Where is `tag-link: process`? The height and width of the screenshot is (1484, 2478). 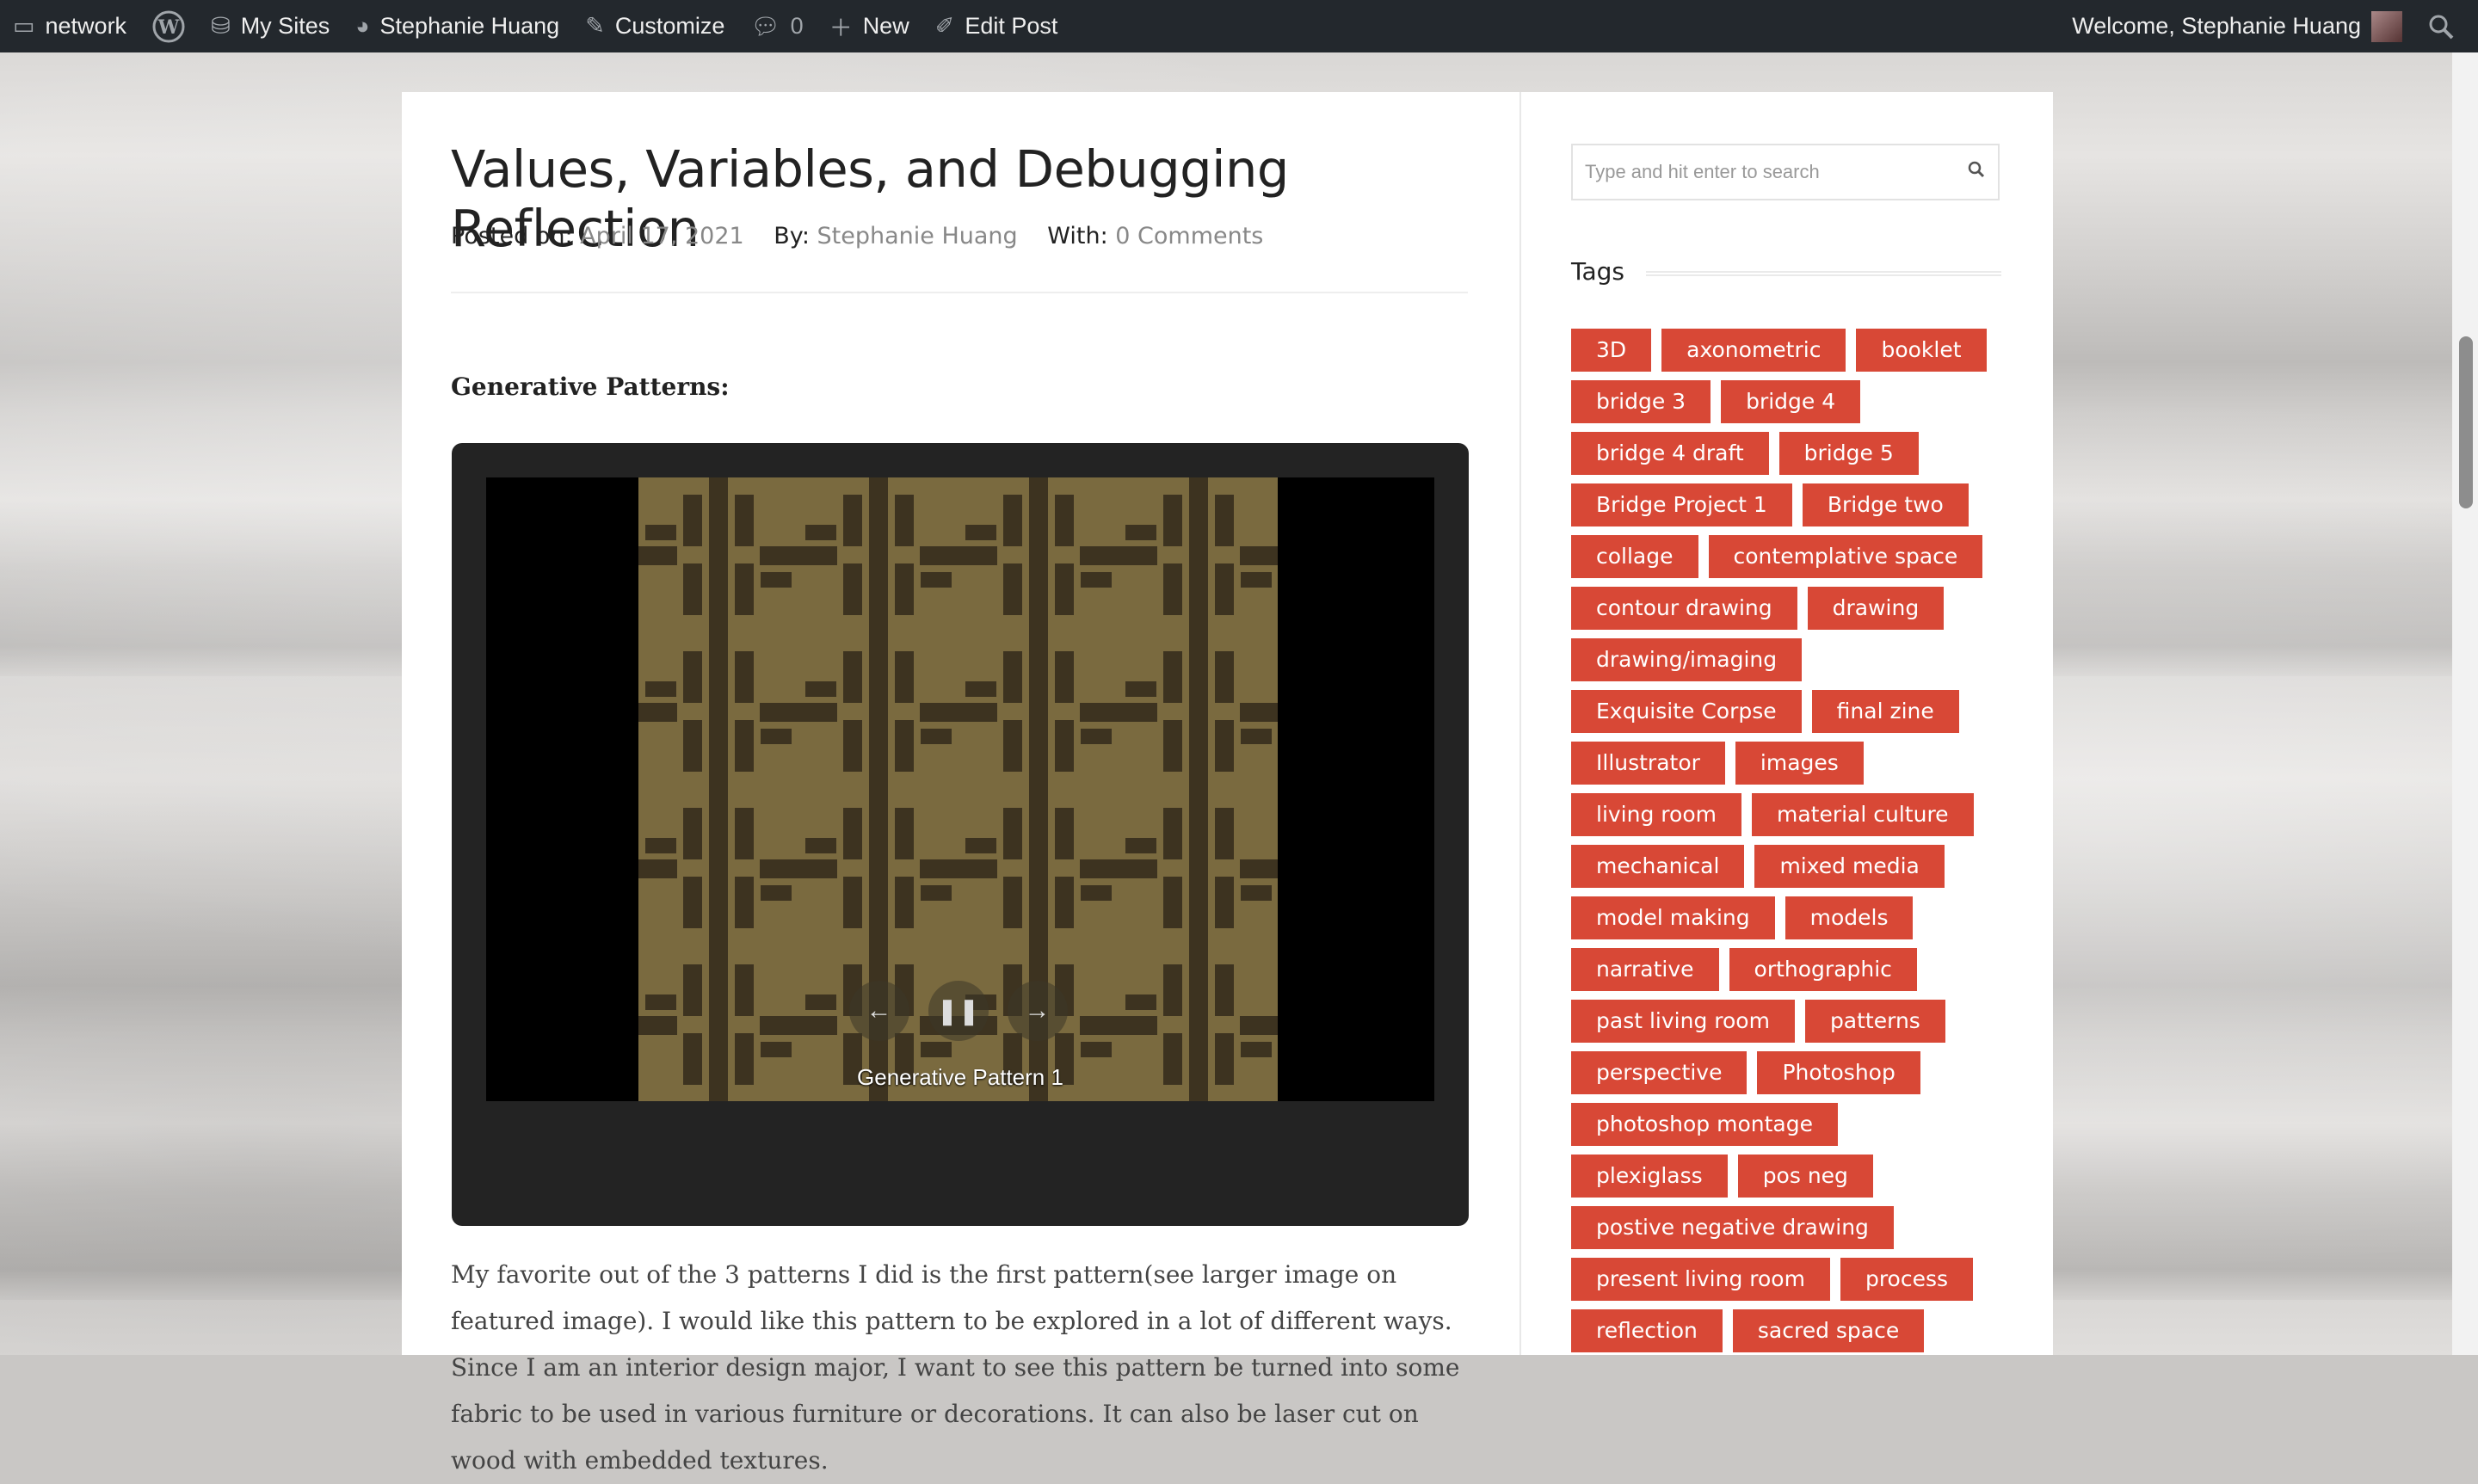 tag-link: process is located at coordinates (1907, 1279).